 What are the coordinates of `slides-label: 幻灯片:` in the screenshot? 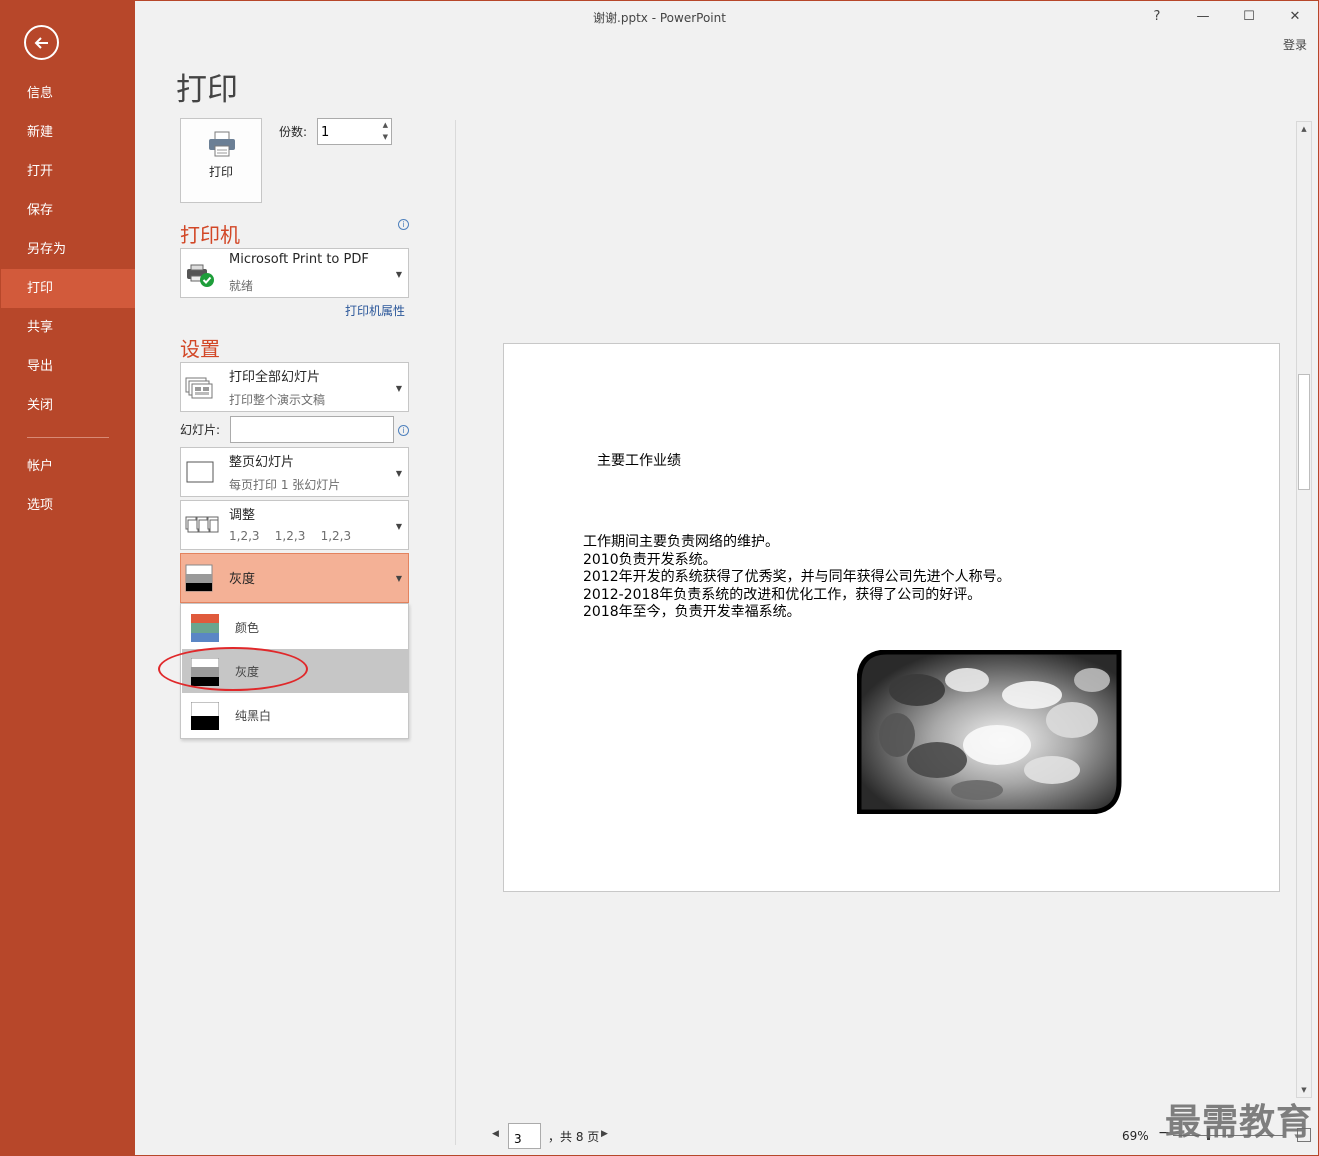 It's located at (200, 430).